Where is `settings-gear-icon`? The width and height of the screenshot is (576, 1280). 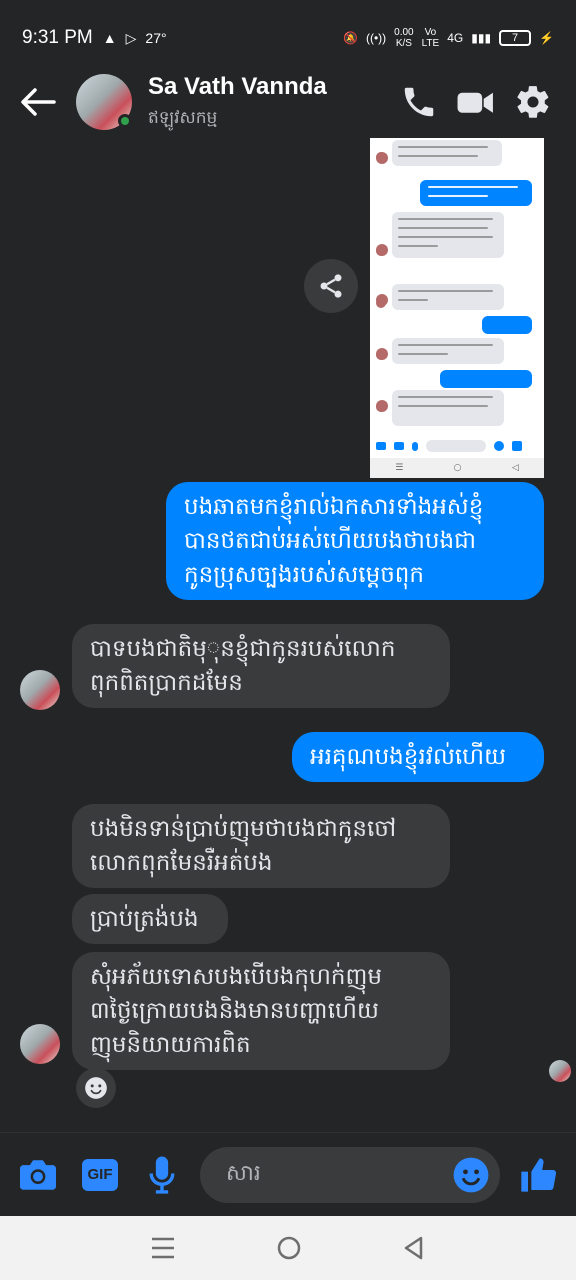
settings-gear-icon is located at coordinates (533, 102).